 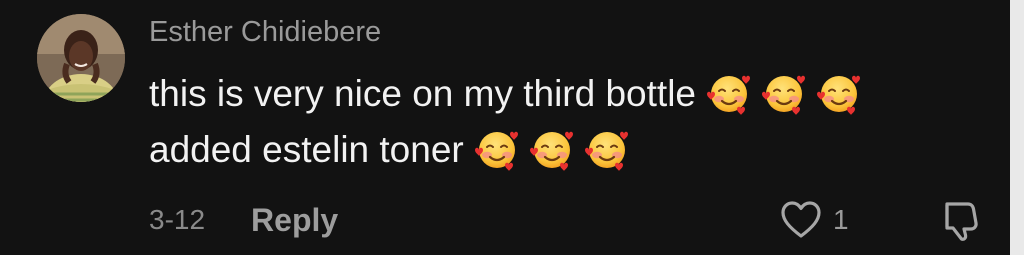 I want to click on comment-date: 3-12, so click(x=177, y=219).